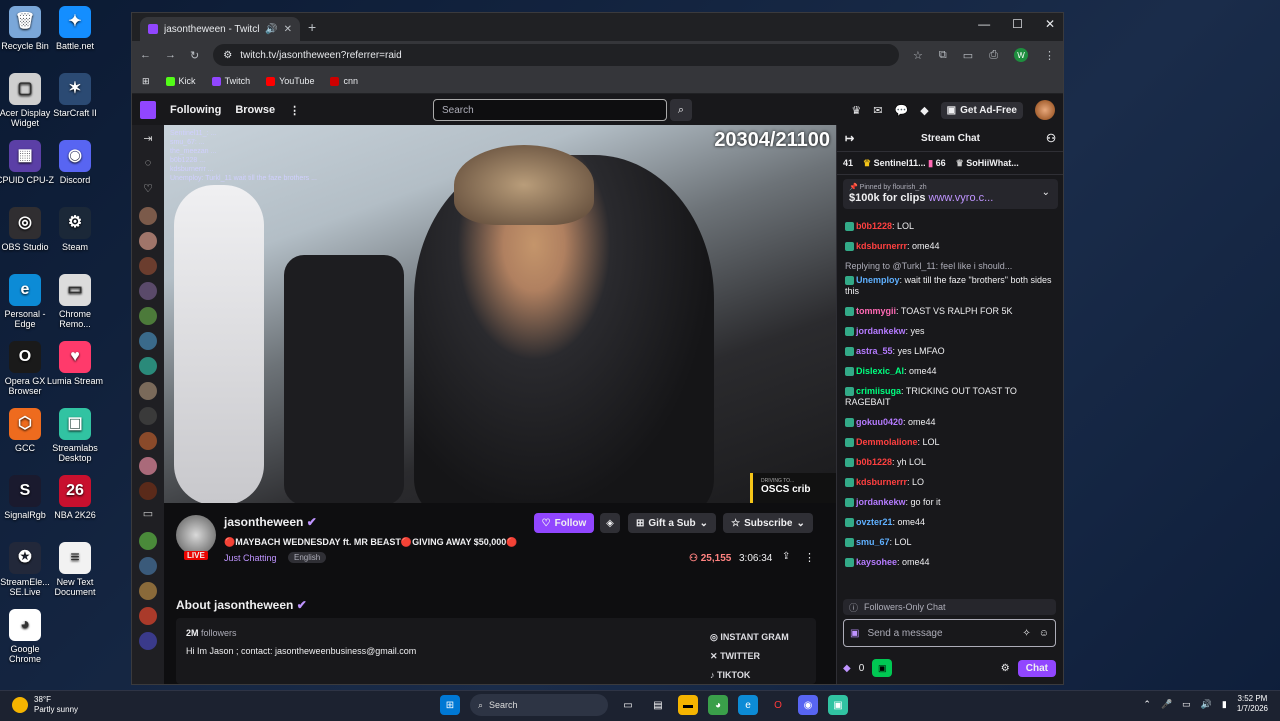 This screenshot has height=721, width=1280. What do you see at coordinates (876, 562) in the screenshot?
I see `chat-username: kaysohee` at bounding box center [876, 562].